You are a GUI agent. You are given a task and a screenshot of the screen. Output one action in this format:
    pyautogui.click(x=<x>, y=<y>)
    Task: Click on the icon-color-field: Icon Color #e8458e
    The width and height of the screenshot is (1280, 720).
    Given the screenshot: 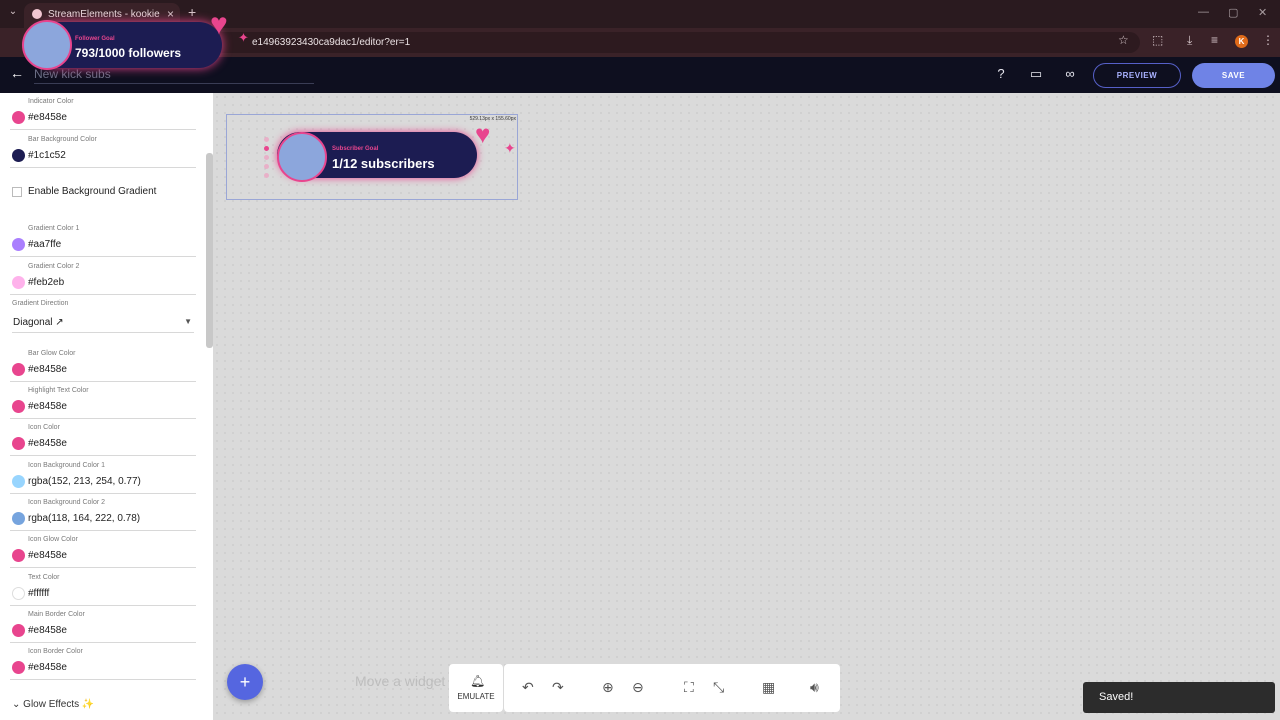 What is the action you would take?
    pyautogui.click(x=103, y=441)
    